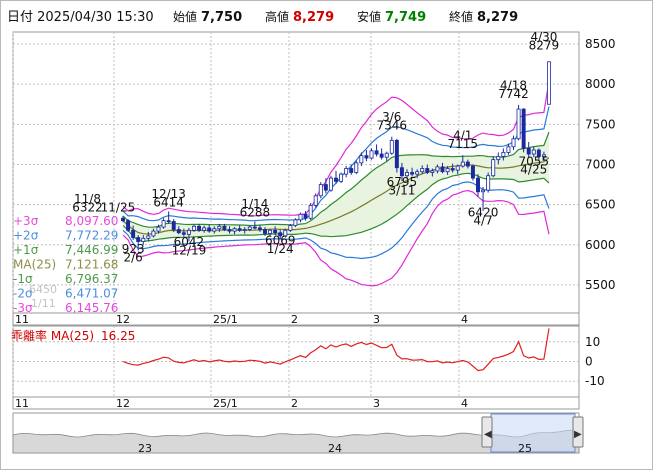 The image size is (653, 470). I want to click on legend-label: +2σ, so click(26, 236).